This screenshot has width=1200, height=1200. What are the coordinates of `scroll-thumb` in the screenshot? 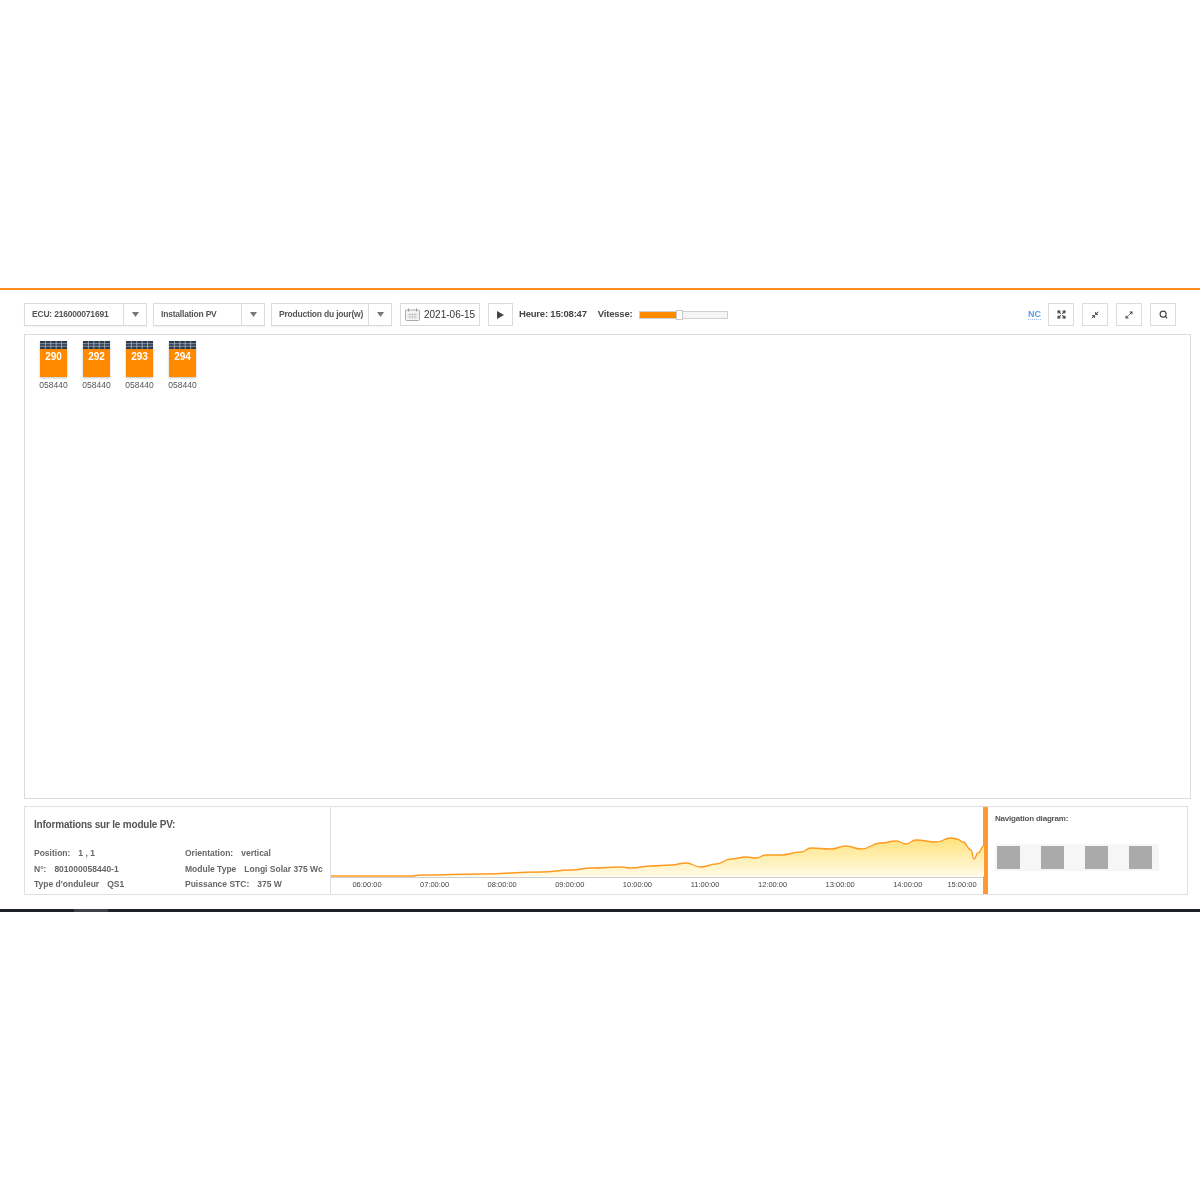 It's located at (91, 910).